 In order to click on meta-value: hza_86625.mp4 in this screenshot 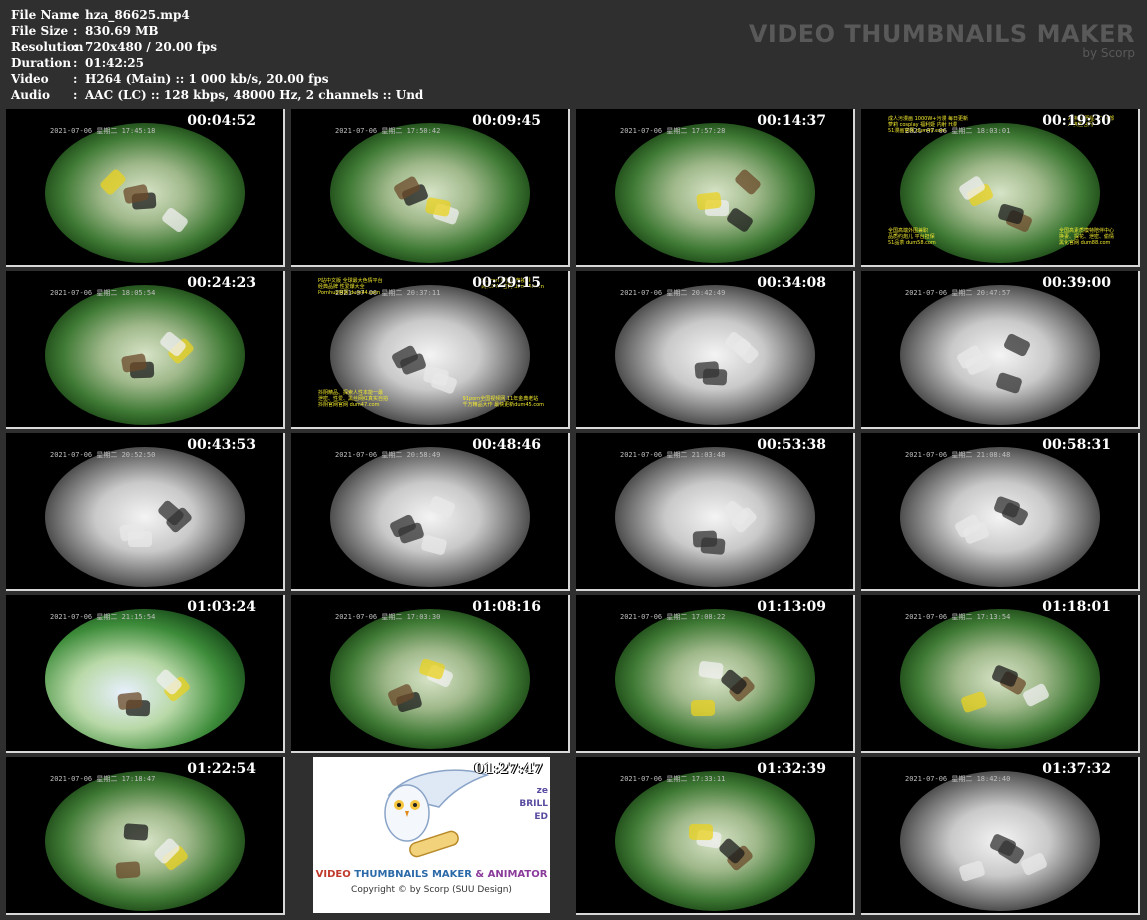, I will do `click(137, 15)`.